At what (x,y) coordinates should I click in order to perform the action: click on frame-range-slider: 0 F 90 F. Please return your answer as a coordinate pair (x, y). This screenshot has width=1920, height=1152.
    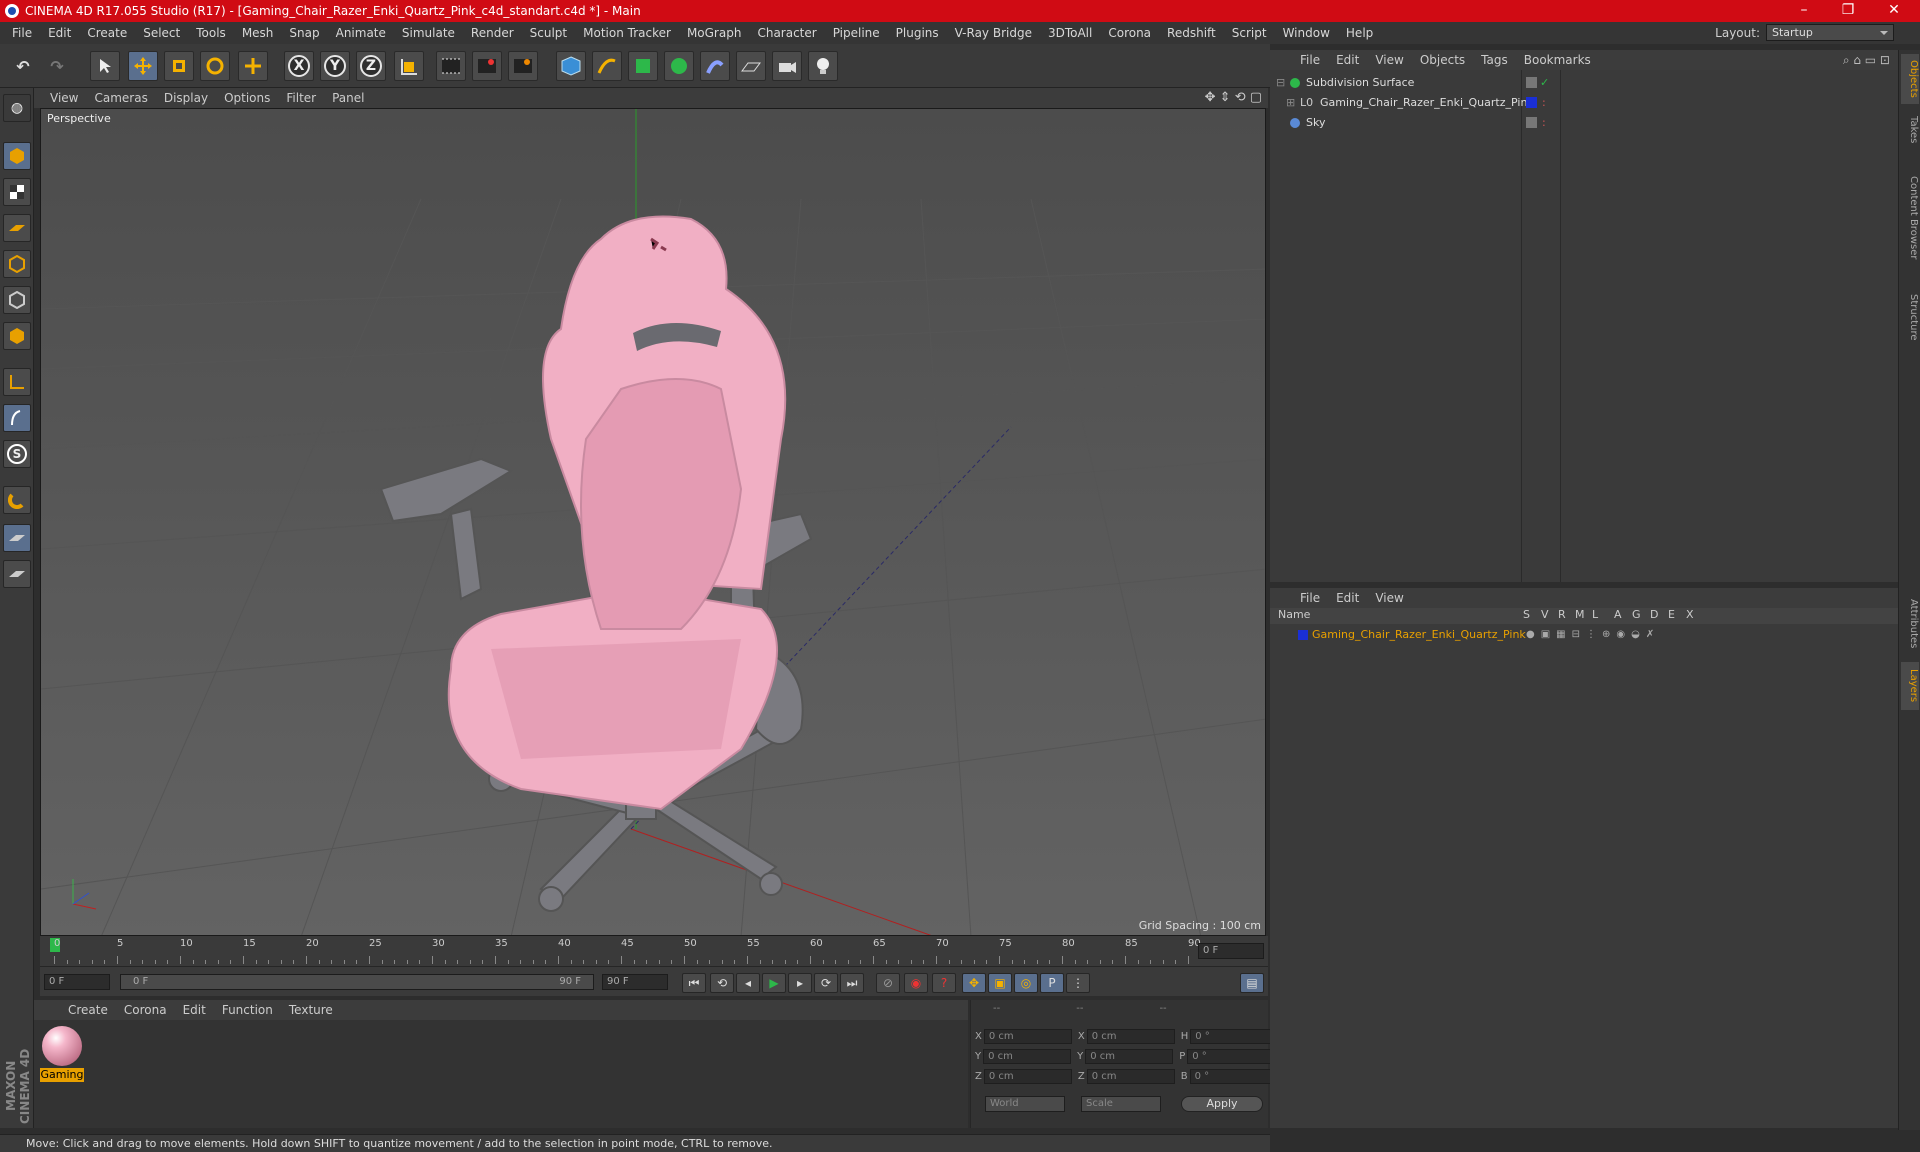
    Looking at the image, I should click on (357, 982).